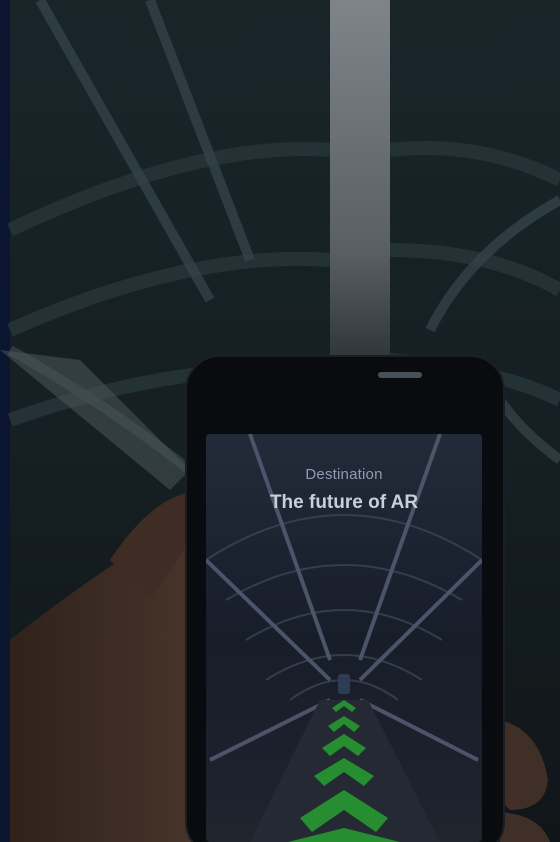 The width and height of the screenshot is (560, 842). I want to click on screen-destination-label: Destination, so click(344, 474).